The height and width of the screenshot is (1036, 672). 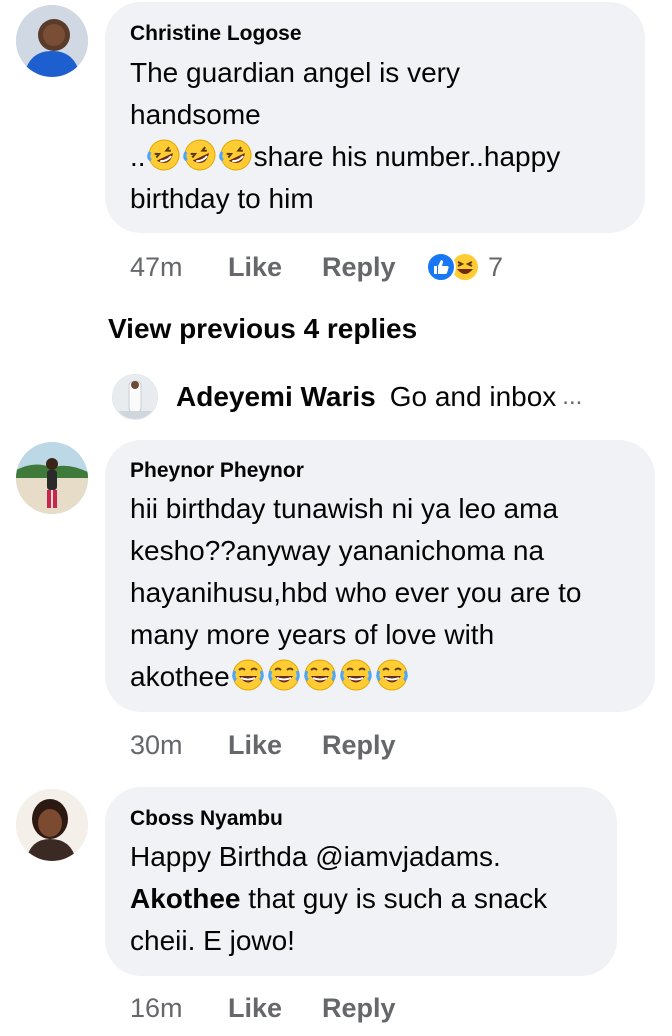 I want to click on reply-preview-author: Adeyemi Waris, so click(x=276, y=397).